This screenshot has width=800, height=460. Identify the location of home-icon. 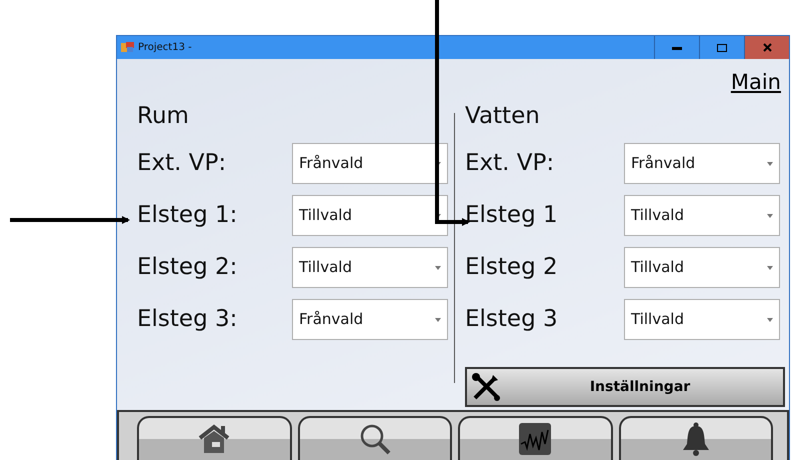
(214, 439).